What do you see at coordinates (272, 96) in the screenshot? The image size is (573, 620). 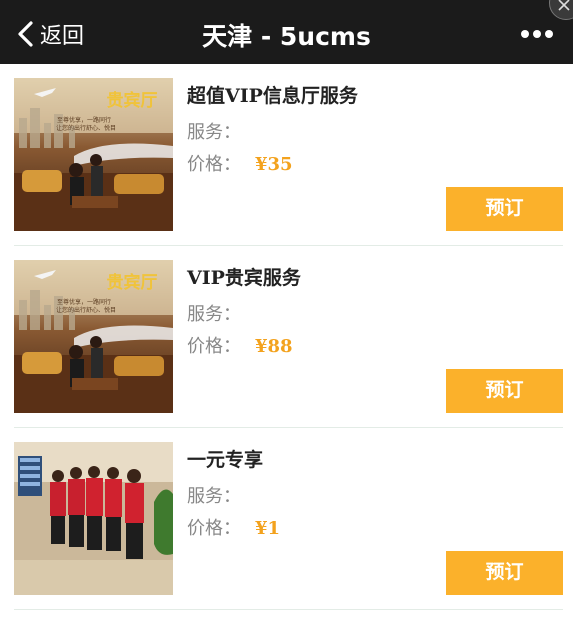 I see `service-name: 超值VIP信息厅服务` at bounding box center [272, 96].